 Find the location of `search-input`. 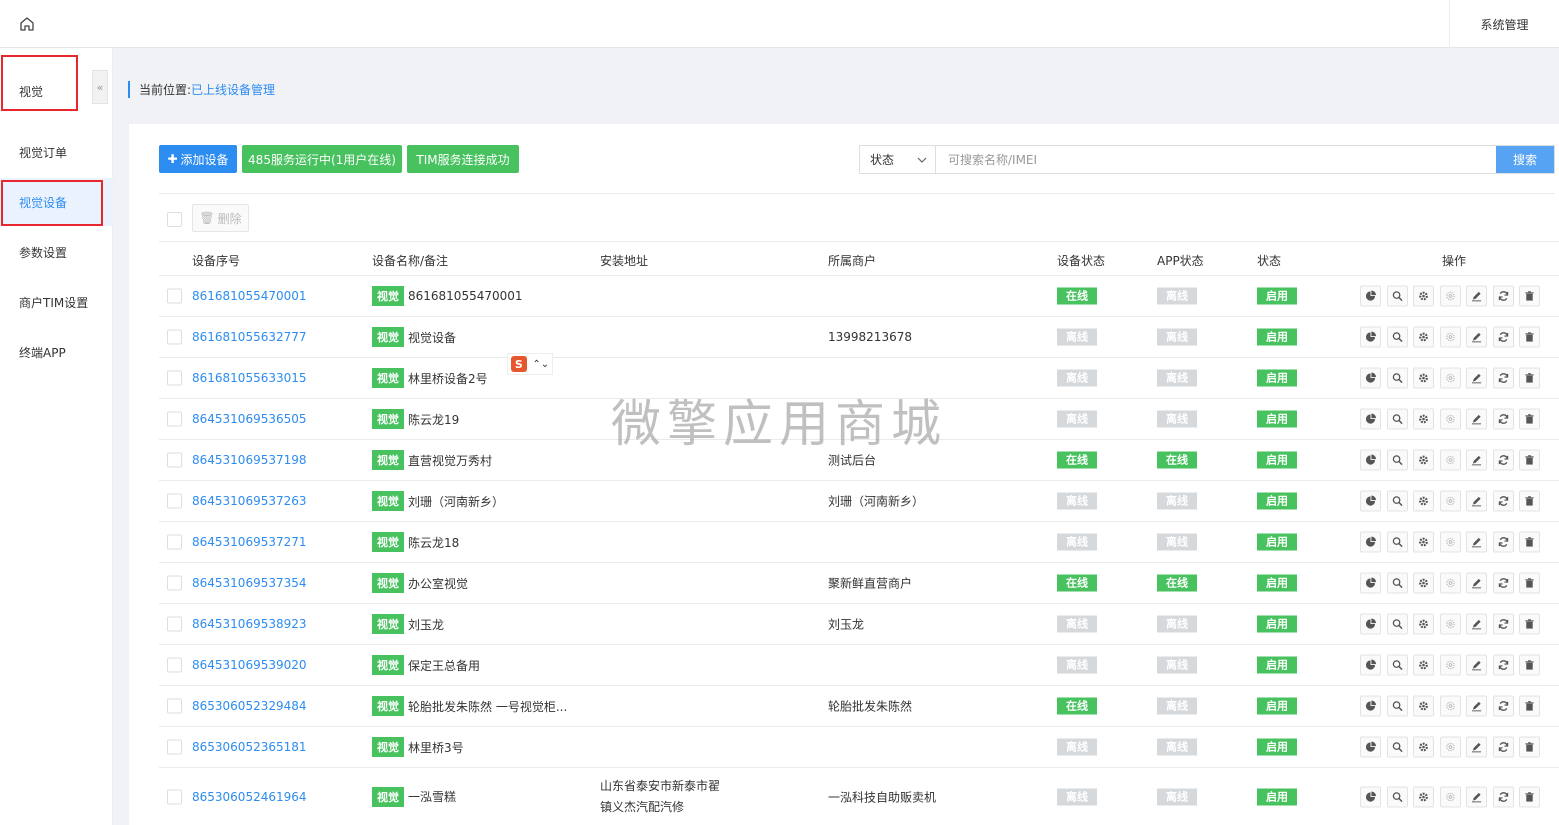

search-input is located at coordinates (1216, 159).